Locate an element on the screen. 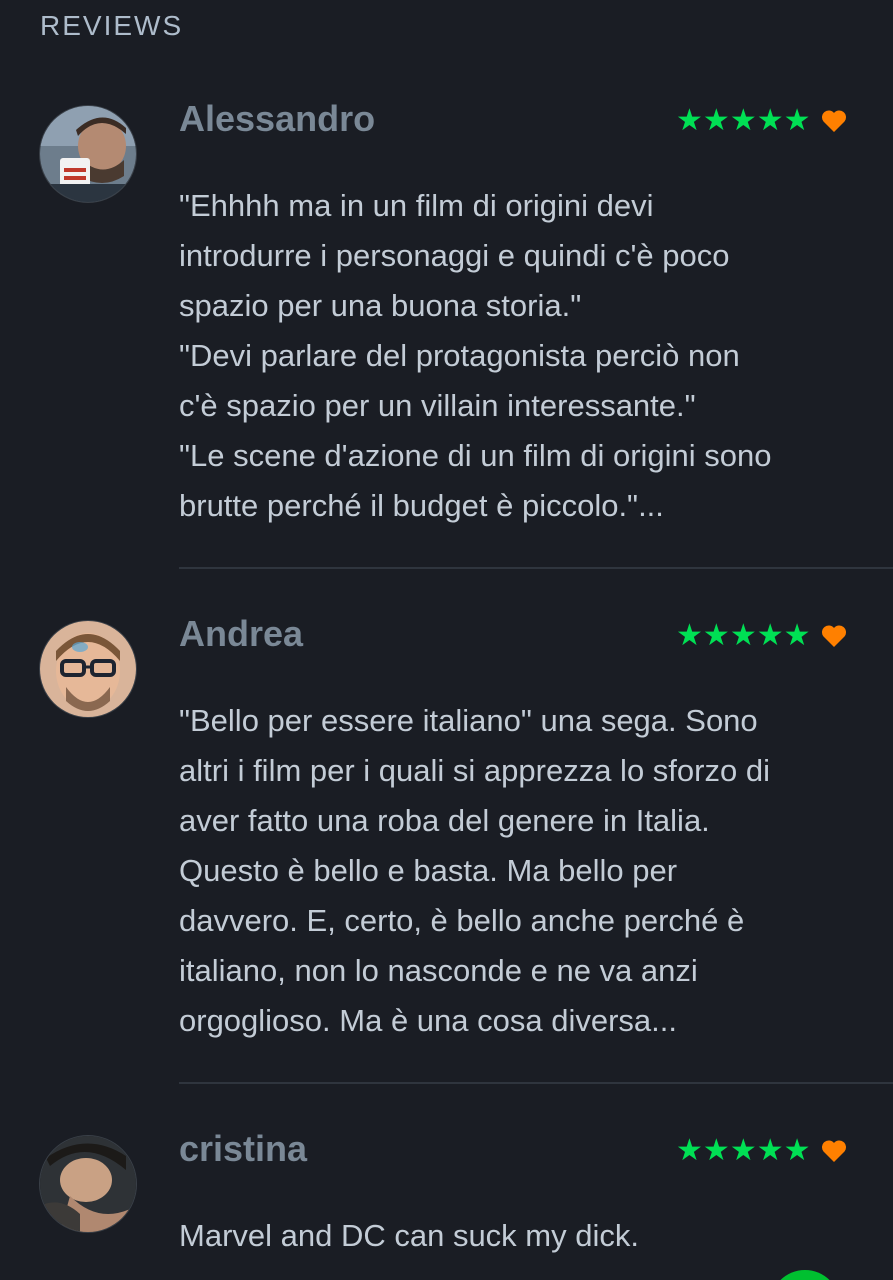 This screenshot has height=1280, width=893. avatar-glasses-photo-icon is located at coordinates (88, 669).